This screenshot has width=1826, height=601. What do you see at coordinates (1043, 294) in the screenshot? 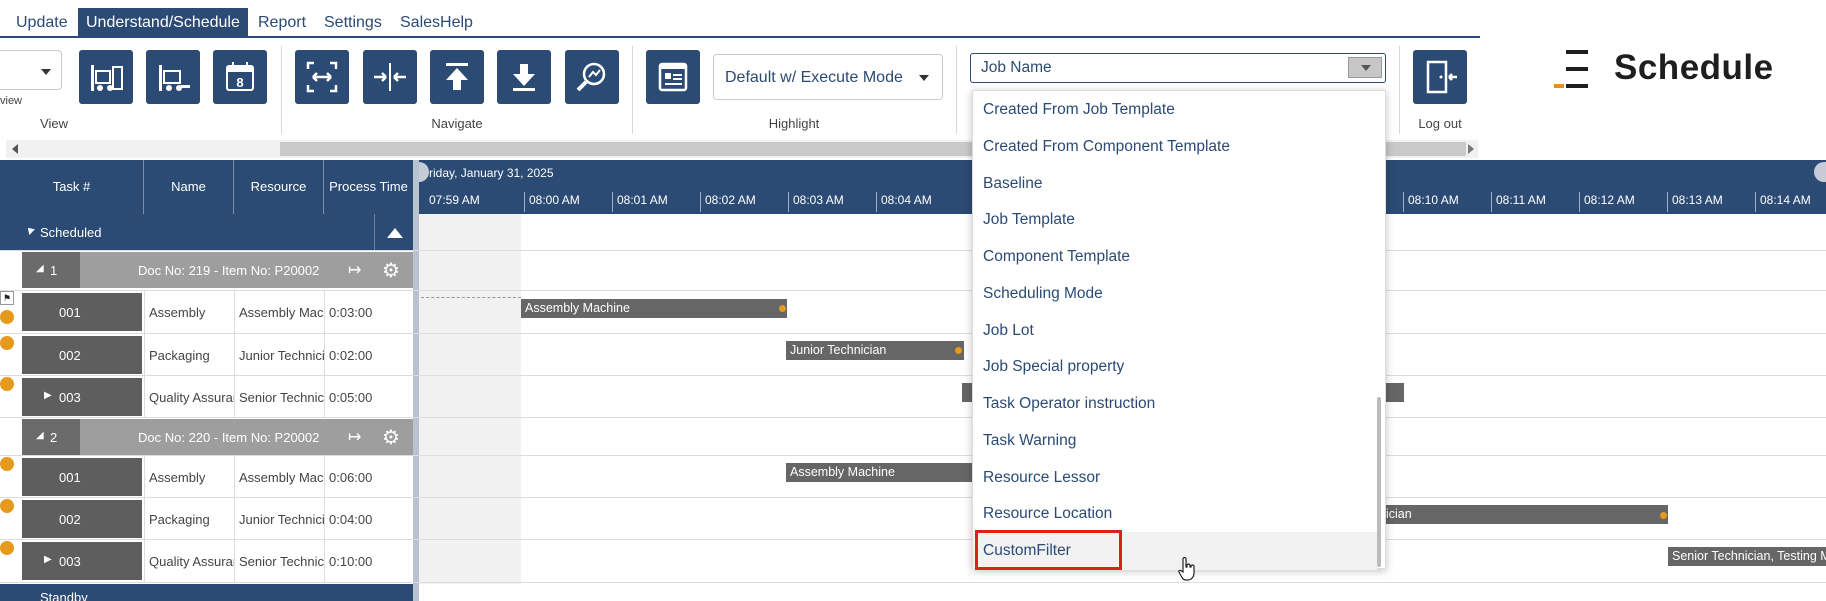
I see `dropdown-option: Scheduling Mode` at bounding box center [1043, 294].